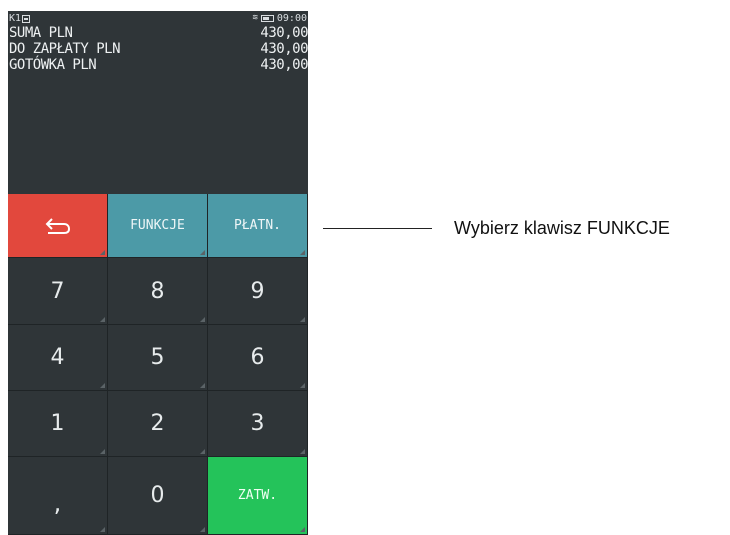 The width and height of the screenshot is (730, 535). Describe the element at coordinates (258, 291) in the screenshot. I see `key-9: 9` at that location.